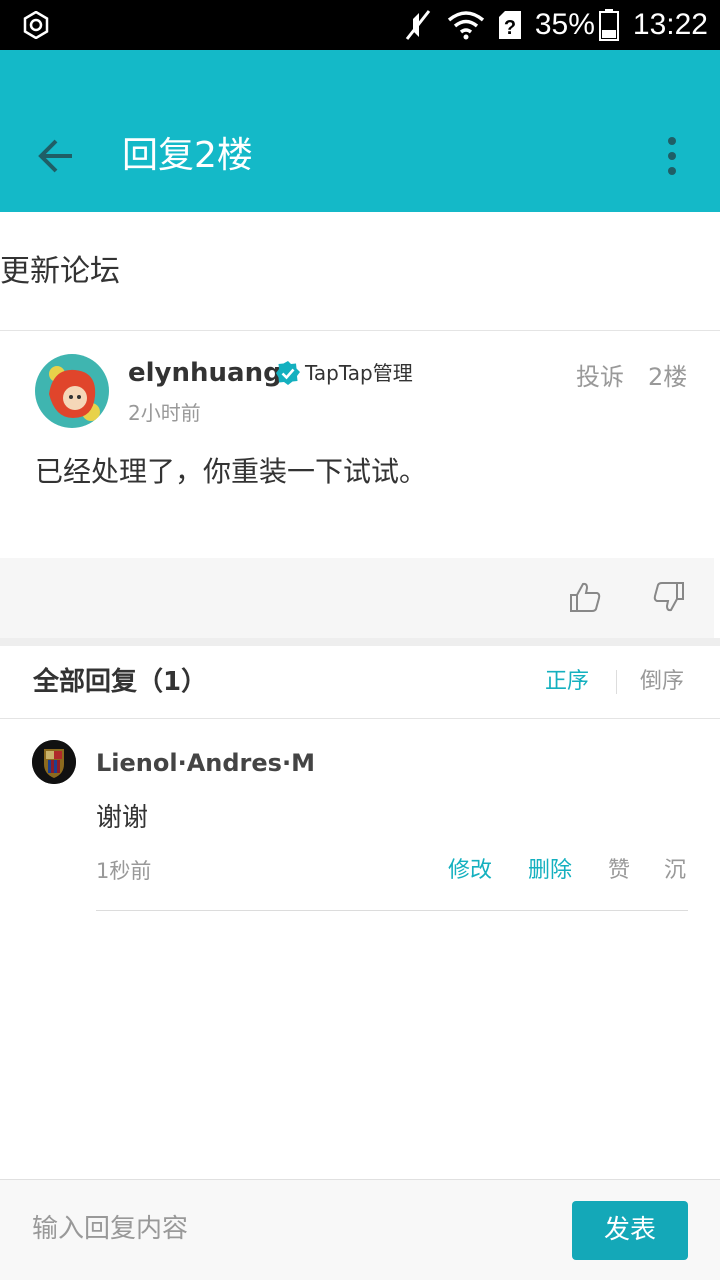 The image size is (720, 1280). Describe the element at coordinates (122, 818) in the screenshot. I see `reply-content: 谢谢` at that location.